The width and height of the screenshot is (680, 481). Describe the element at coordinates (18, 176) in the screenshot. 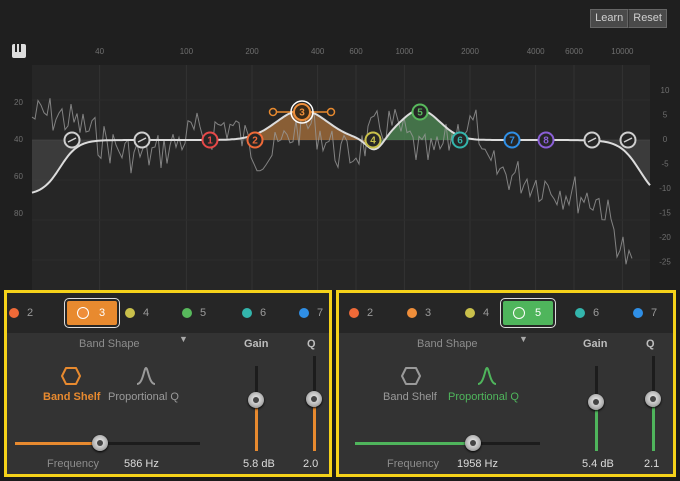

I see `level-scale-label: 60` at that location.